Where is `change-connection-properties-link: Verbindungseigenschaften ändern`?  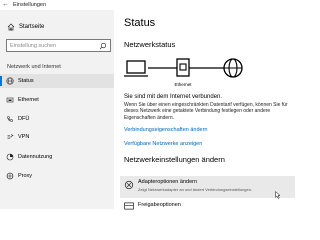
change-connection-properties-link: Verbindungseigenschaften ändern is located at coordinates (165, 130).